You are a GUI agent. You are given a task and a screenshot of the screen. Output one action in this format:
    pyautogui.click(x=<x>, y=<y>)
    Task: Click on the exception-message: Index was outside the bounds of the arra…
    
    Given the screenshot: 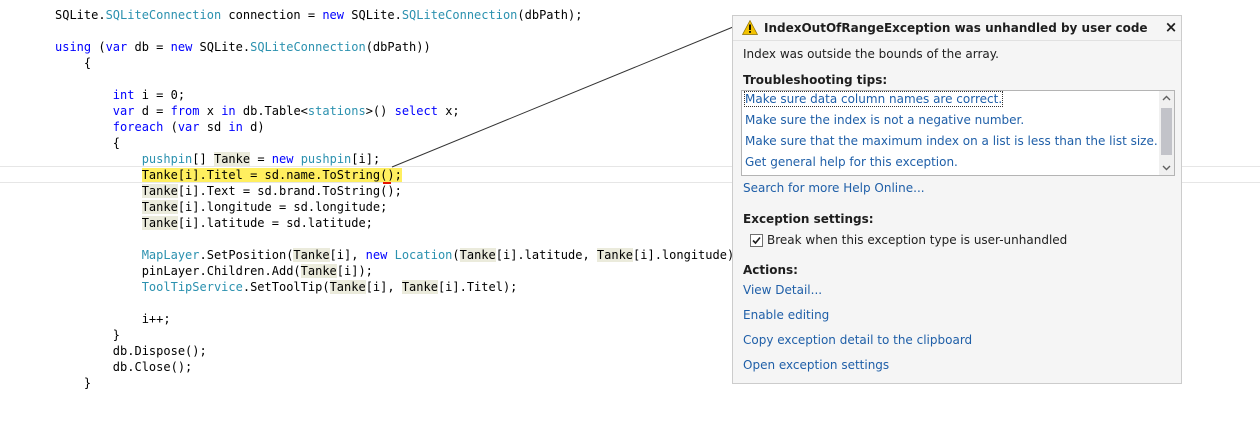 What is the action you would take?
    pyautogui.click(x=871, y=54)
    